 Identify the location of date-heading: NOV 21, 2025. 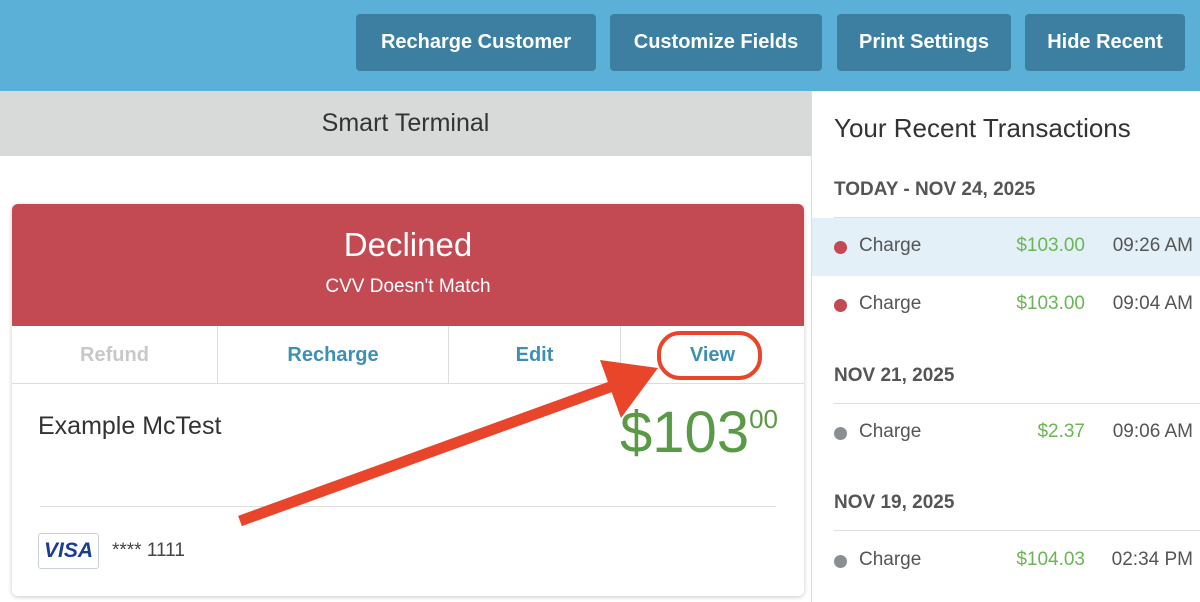
(894, 375).